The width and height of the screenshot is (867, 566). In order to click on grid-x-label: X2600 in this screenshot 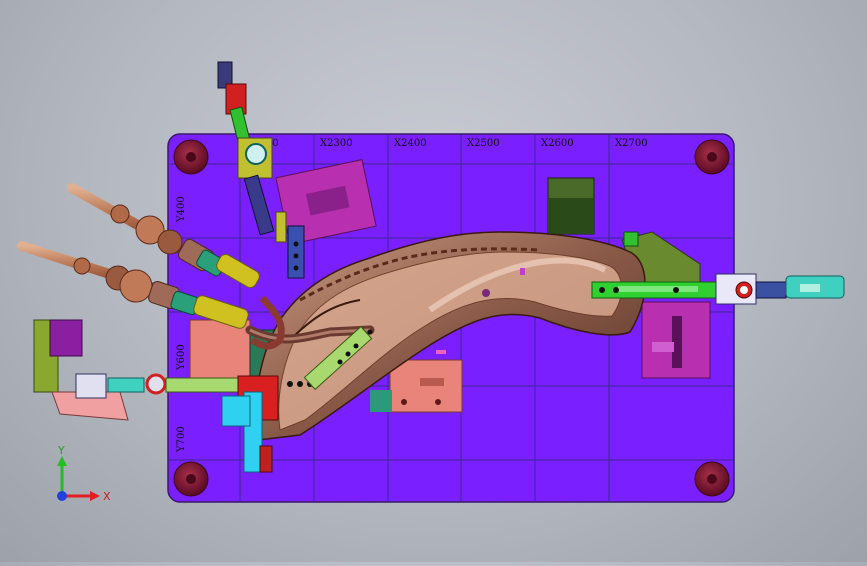, I will do `click(557, 143)`.